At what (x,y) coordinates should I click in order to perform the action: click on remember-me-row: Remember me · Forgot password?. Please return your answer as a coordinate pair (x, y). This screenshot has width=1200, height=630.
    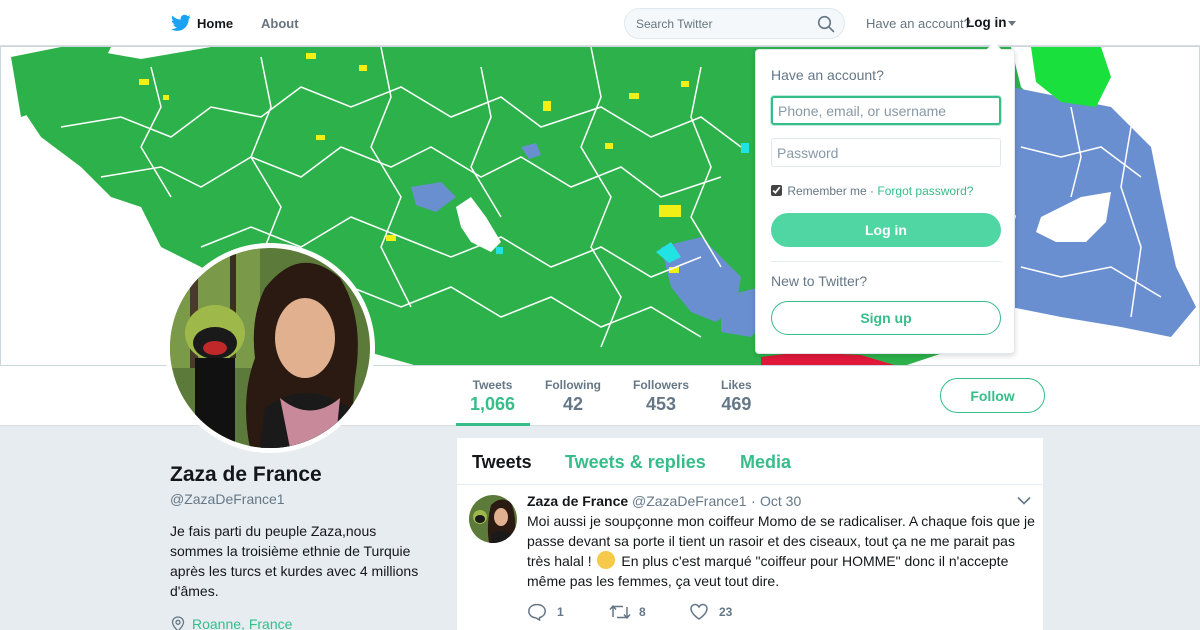
    Looking at the image, I should click on (872, 191).